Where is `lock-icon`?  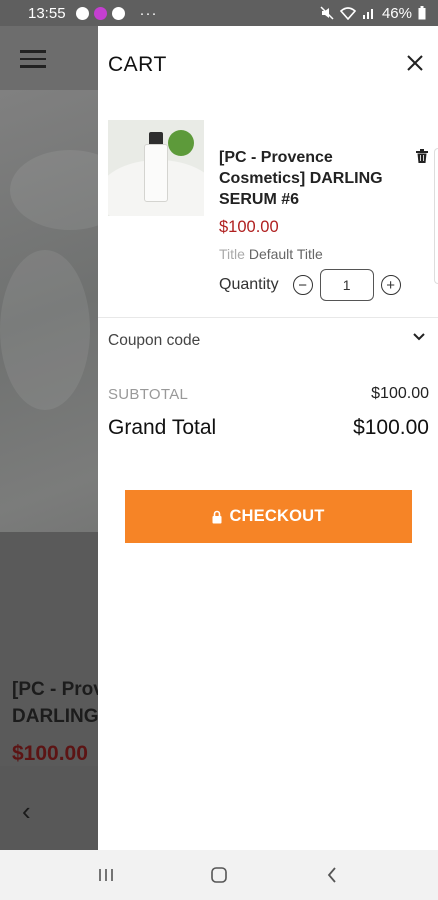 lock-icon is located at coordinates (217, 516).